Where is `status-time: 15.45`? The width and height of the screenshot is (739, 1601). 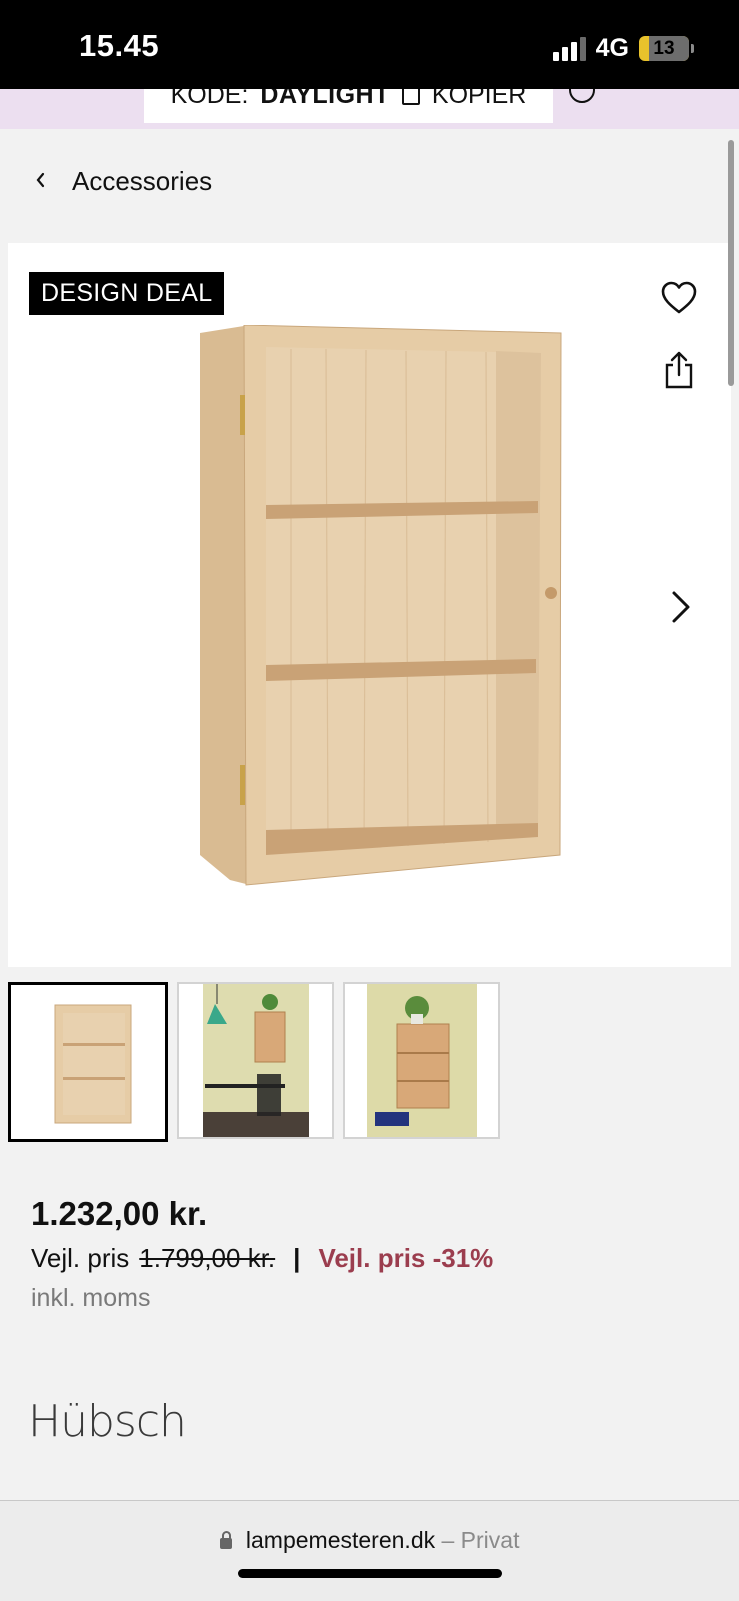 status-time: 15.45 is located at coordinates (119, 45).